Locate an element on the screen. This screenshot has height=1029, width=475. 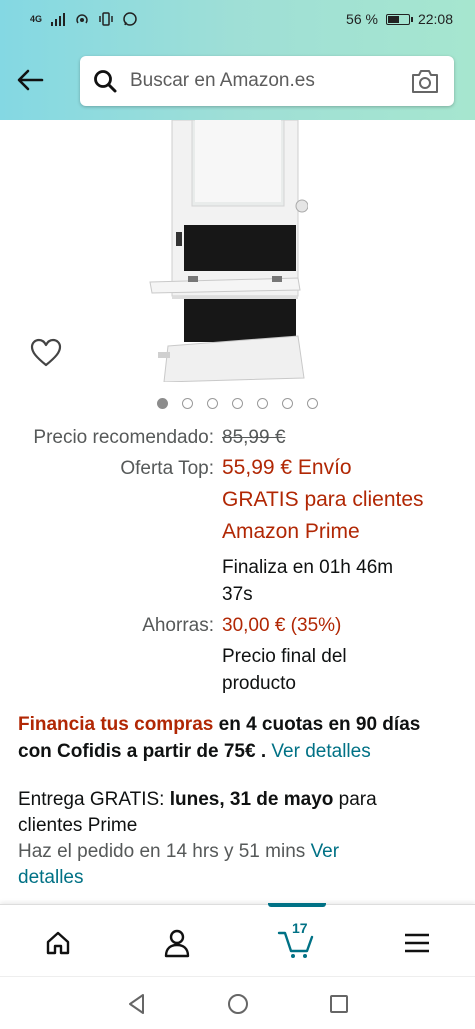
status-right: 56 % 22:08 is located at coordinates (399, 19).